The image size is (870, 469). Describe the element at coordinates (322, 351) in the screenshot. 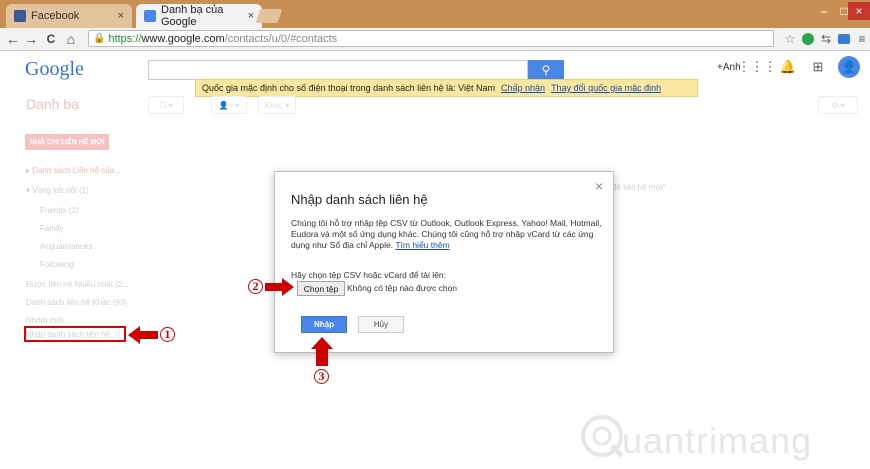

I see `arrow-up-icon` at that location.